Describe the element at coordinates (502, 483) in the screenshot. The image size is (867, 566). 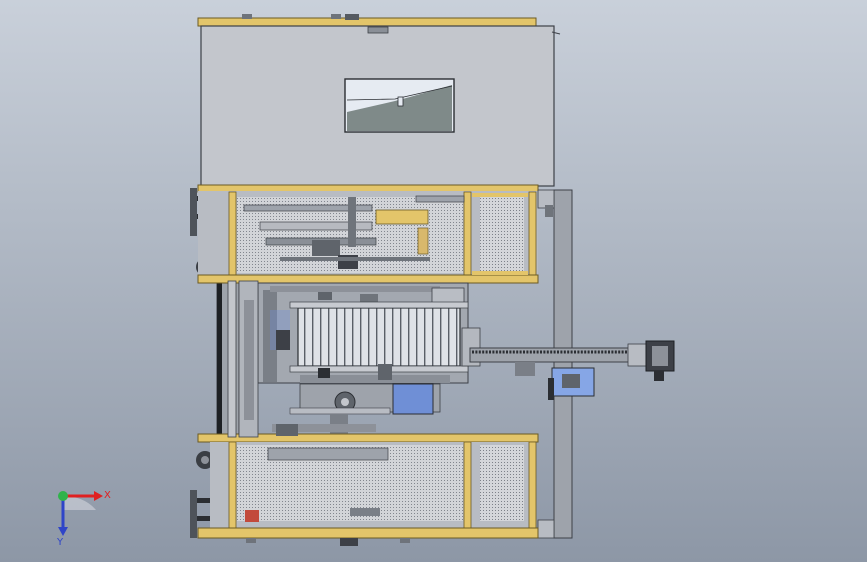
I see `mesh-guard-lower-side` at that location.